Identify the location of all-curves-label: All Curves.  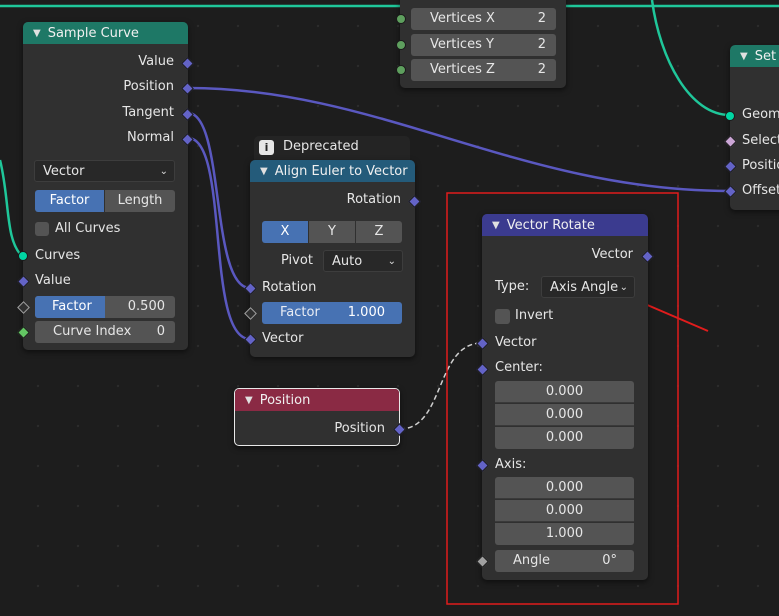
(88, 228).